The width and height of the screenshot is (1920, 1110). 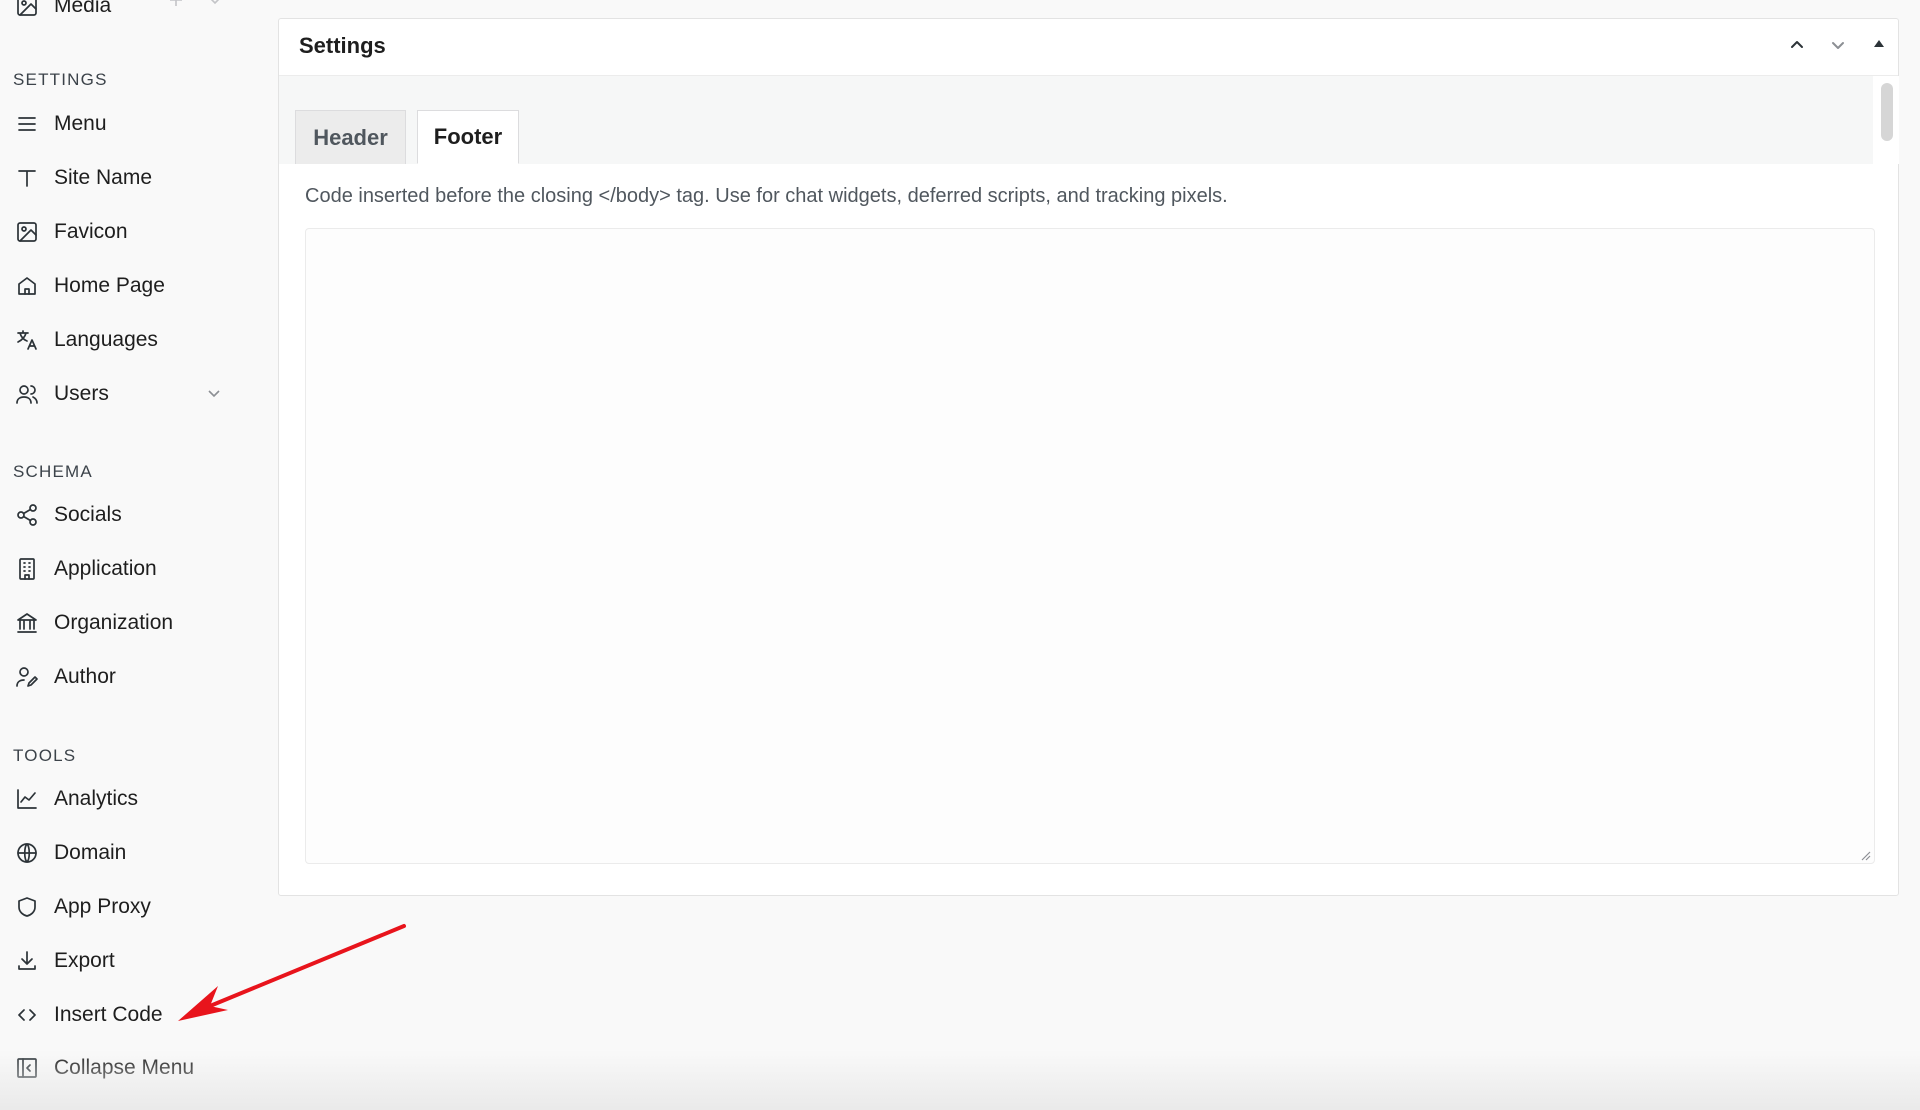 What do you see at coordinates (27, 677) in the screenshot?
I see `user-pen-icon` at bounding box center [27, 677].